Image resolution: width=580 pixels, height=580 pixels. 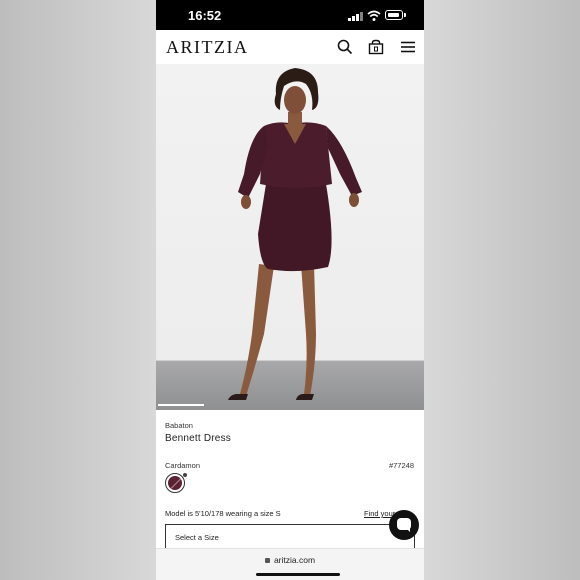 I want to click on color-swatch, so click(x=175, y=483).